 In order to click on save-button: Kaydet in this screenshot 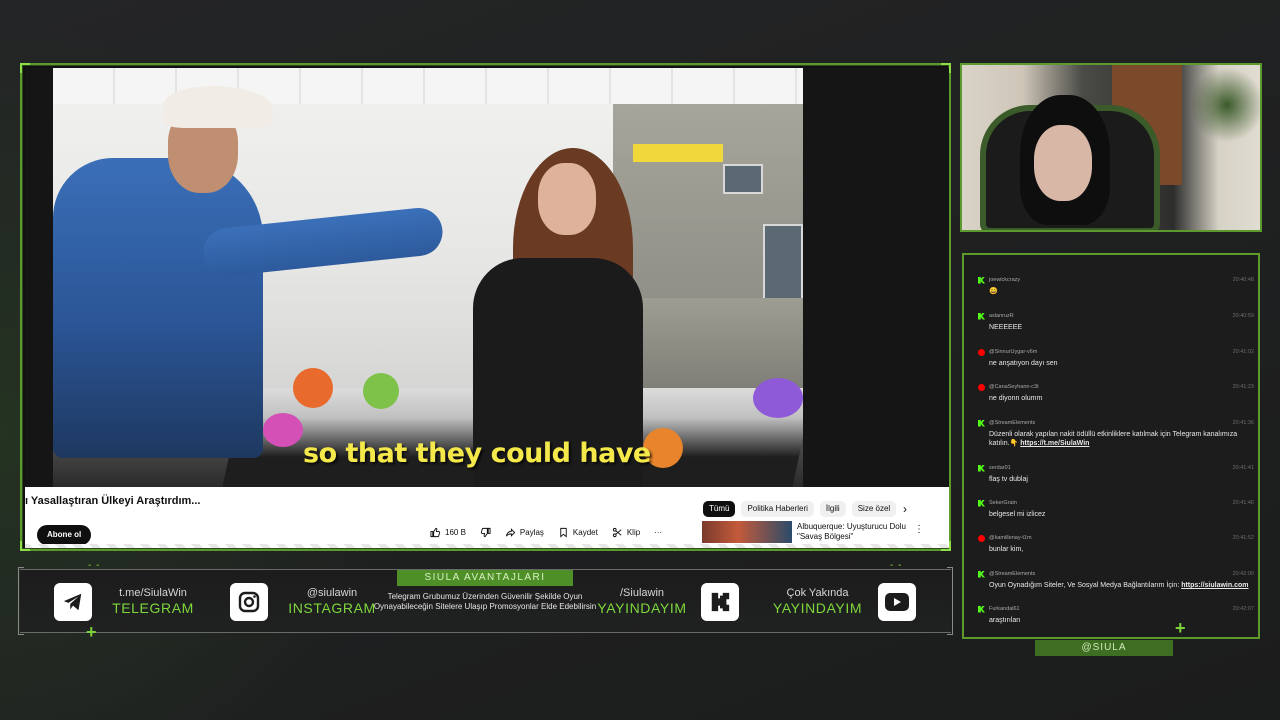, I will do `click(578, 532)`.